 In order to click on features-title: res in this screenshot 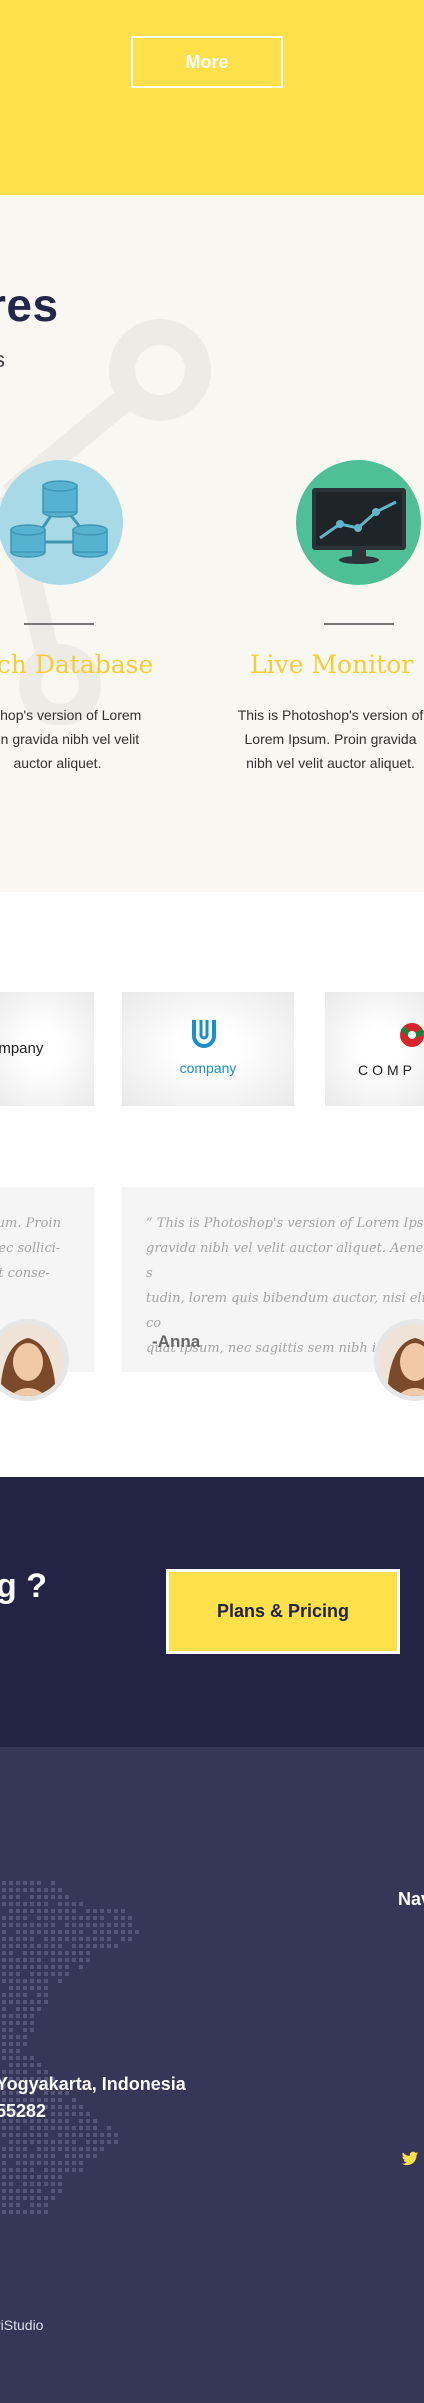, I will do `click(29, 305)`.